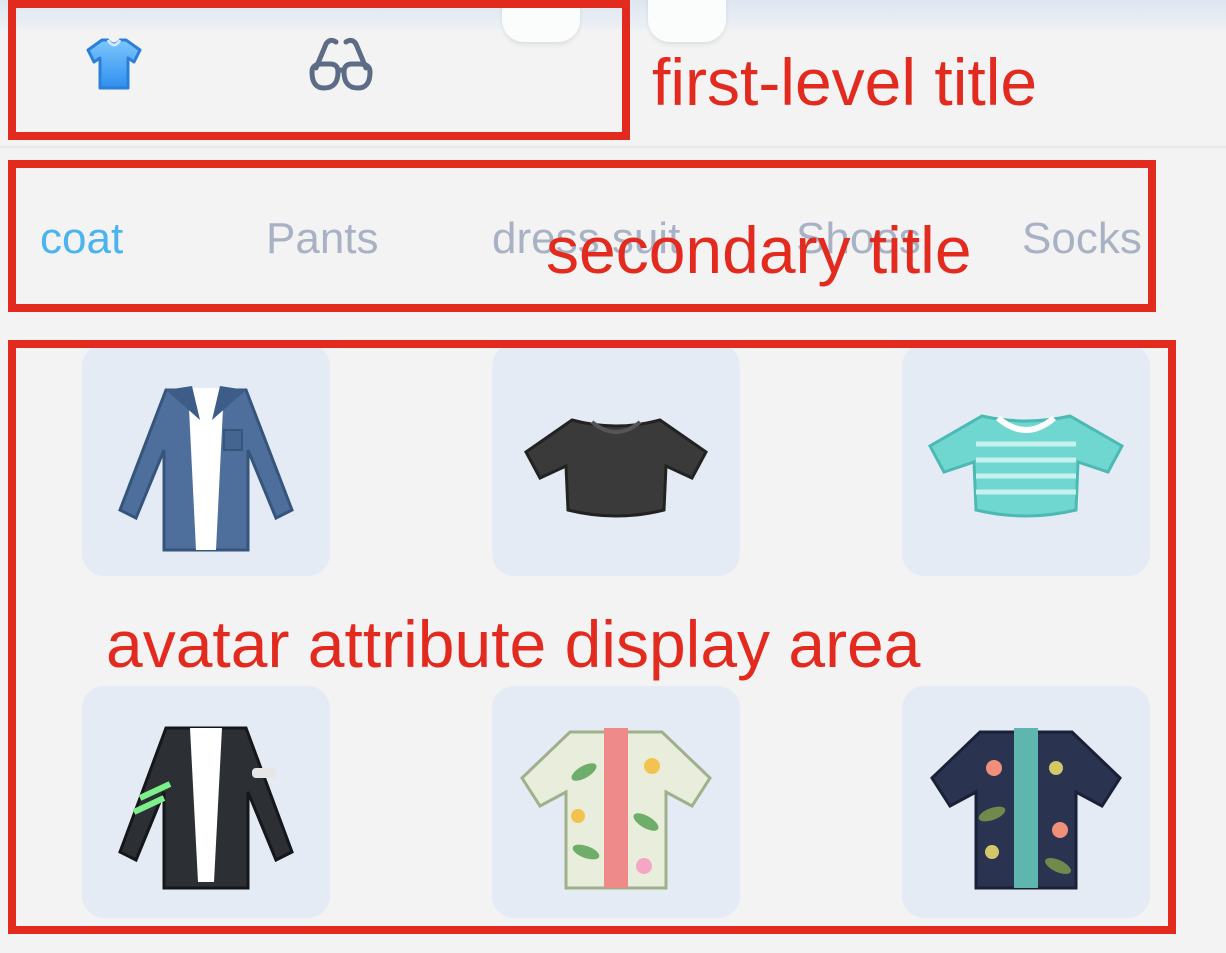  I want to click on shirt-icon, so click(114, 64).